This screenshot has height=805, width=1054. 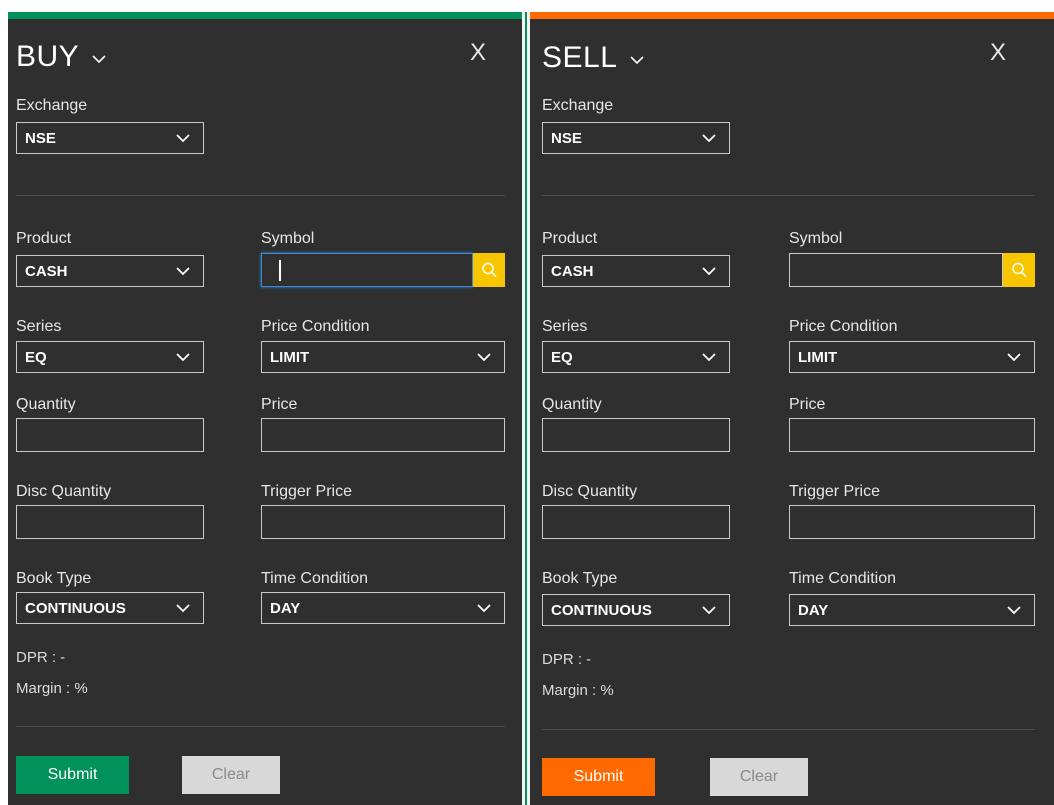 I want to click on text-caret, so click(x=280, y=270).